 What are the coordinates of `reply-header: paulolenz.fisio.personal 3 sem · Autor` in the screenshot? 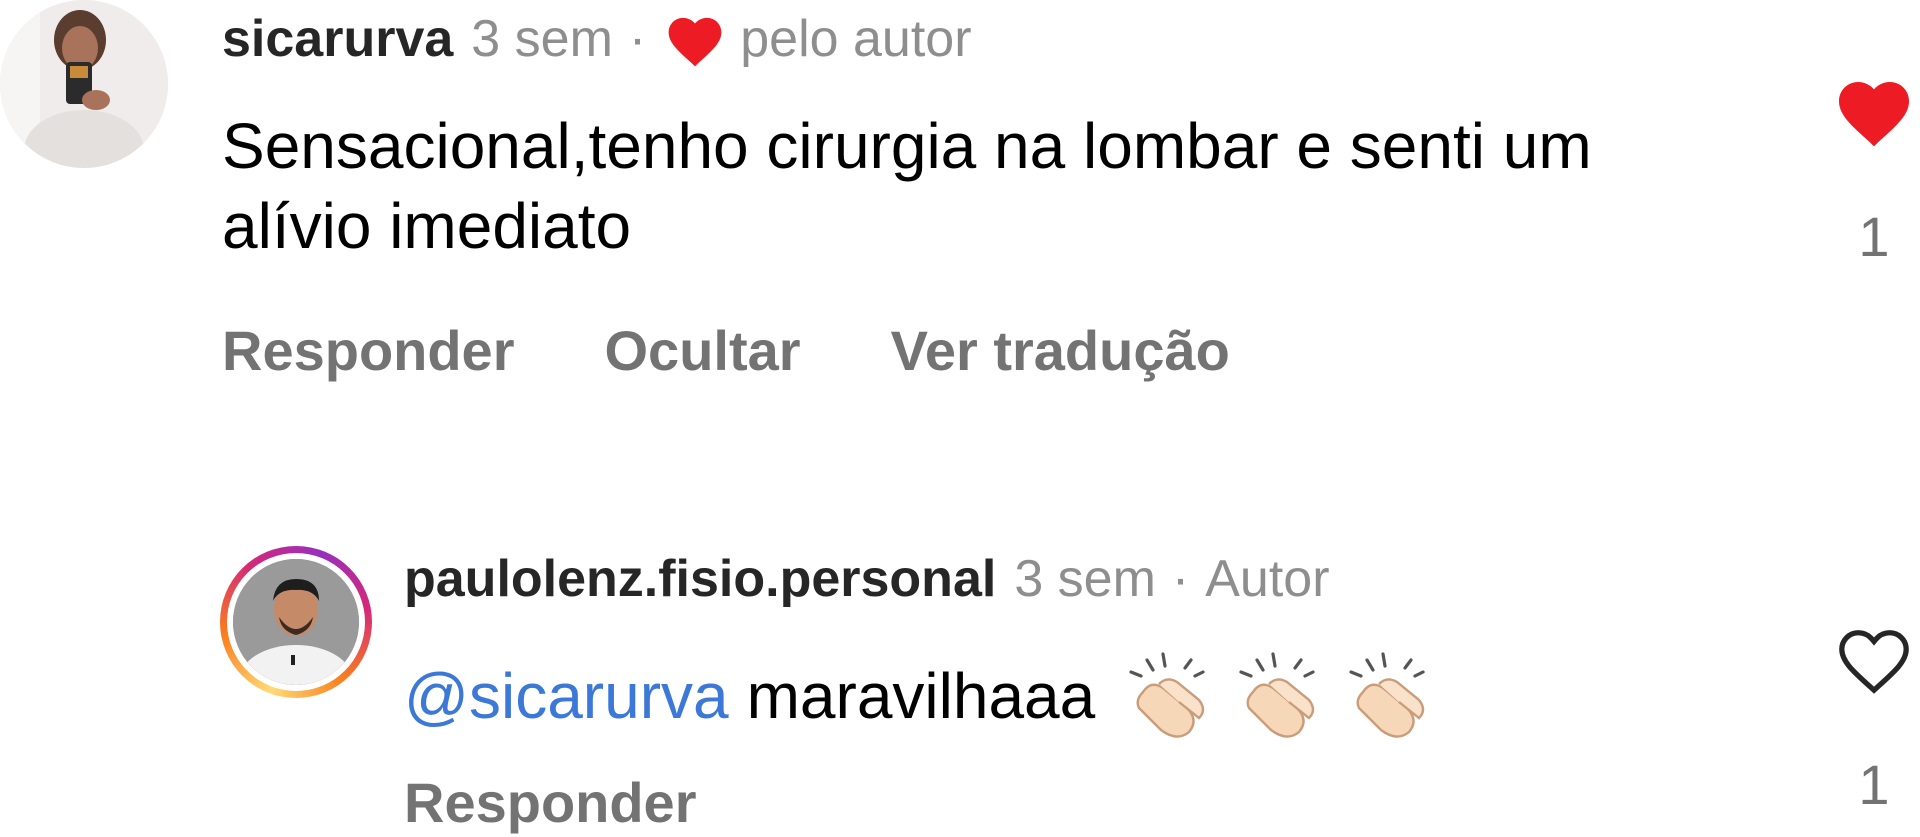 It's located at (867, 579).